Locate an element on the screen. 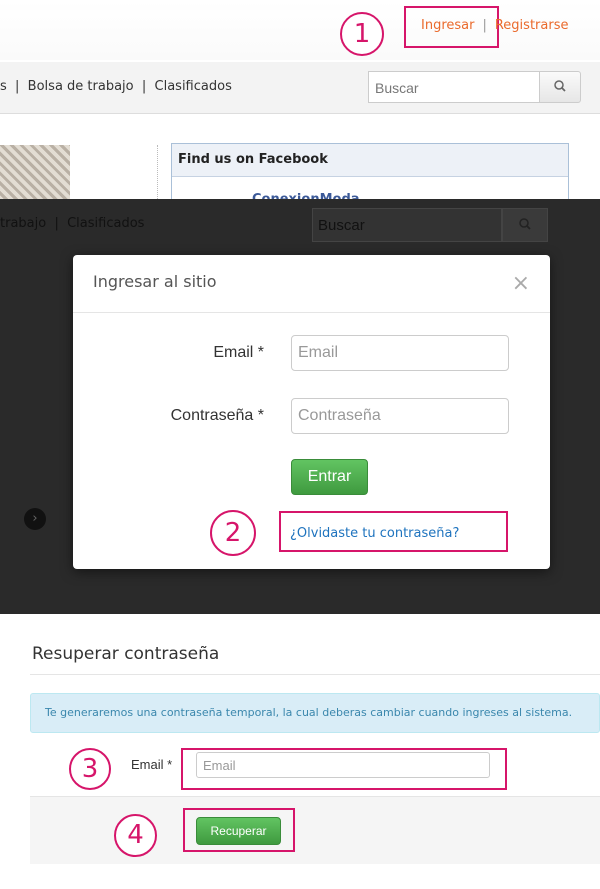  top-bar: 1 Ingresar | Registrarse is located at coordinates (300, 30).